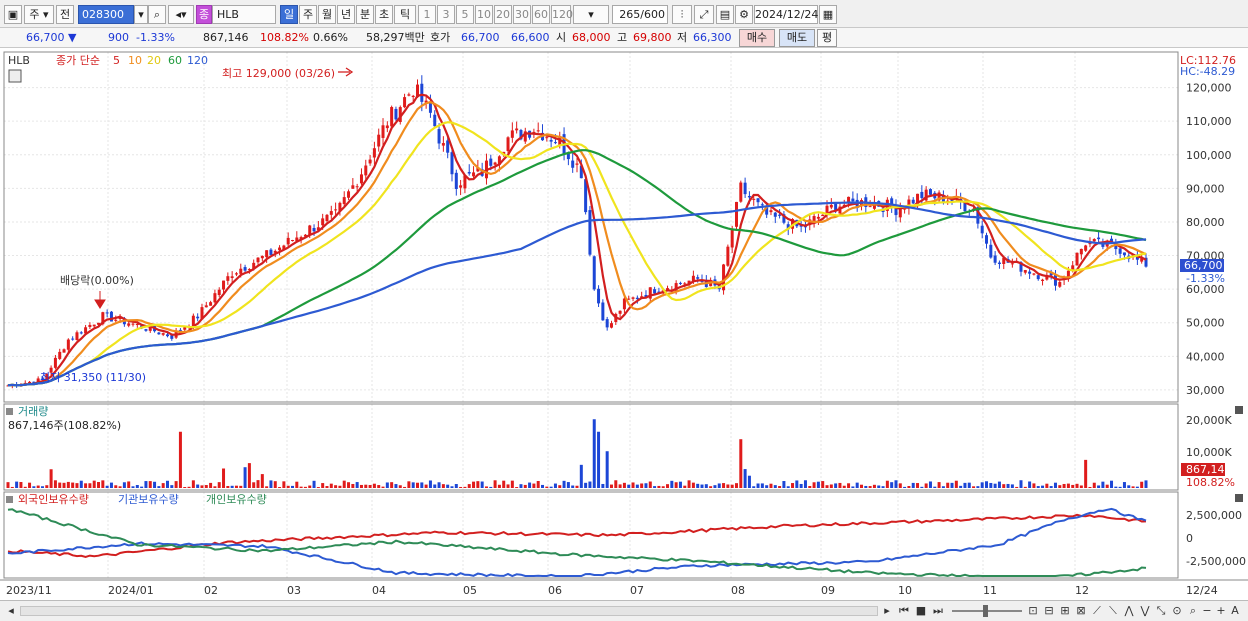  I want to click on current-price: 66,700 ▼, so click(51, 38).